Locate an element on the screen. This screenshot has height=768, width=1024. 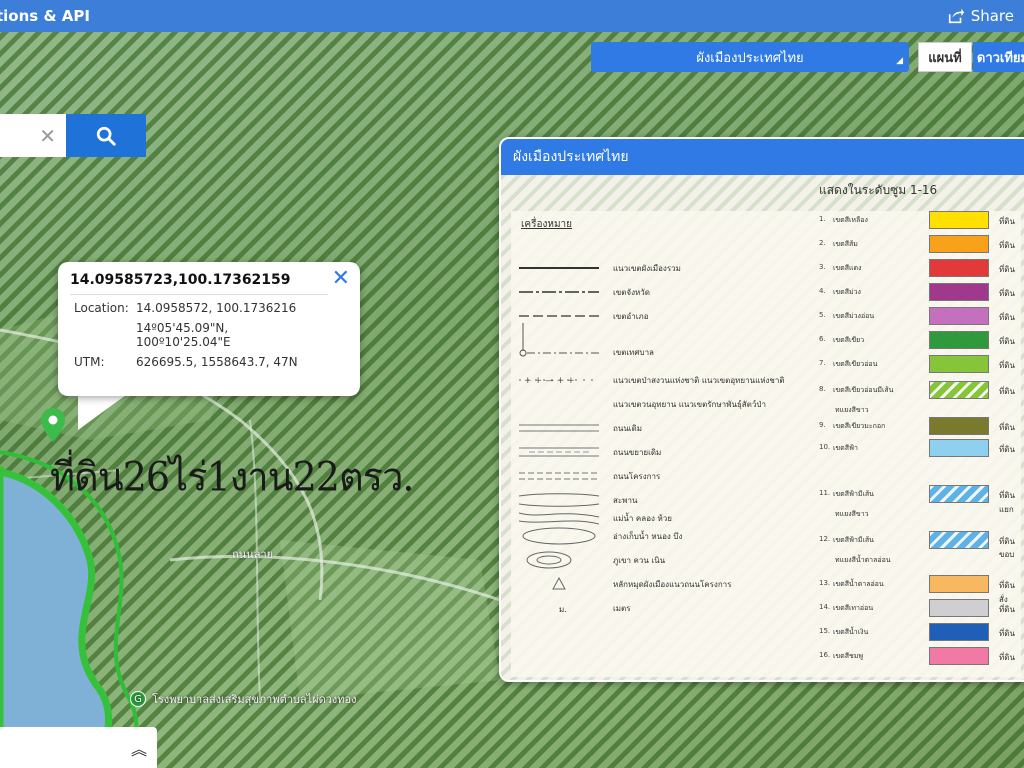
popup-location-row: Location: 14.0958572, 100.1736216 is located at coordinates (209, 308).